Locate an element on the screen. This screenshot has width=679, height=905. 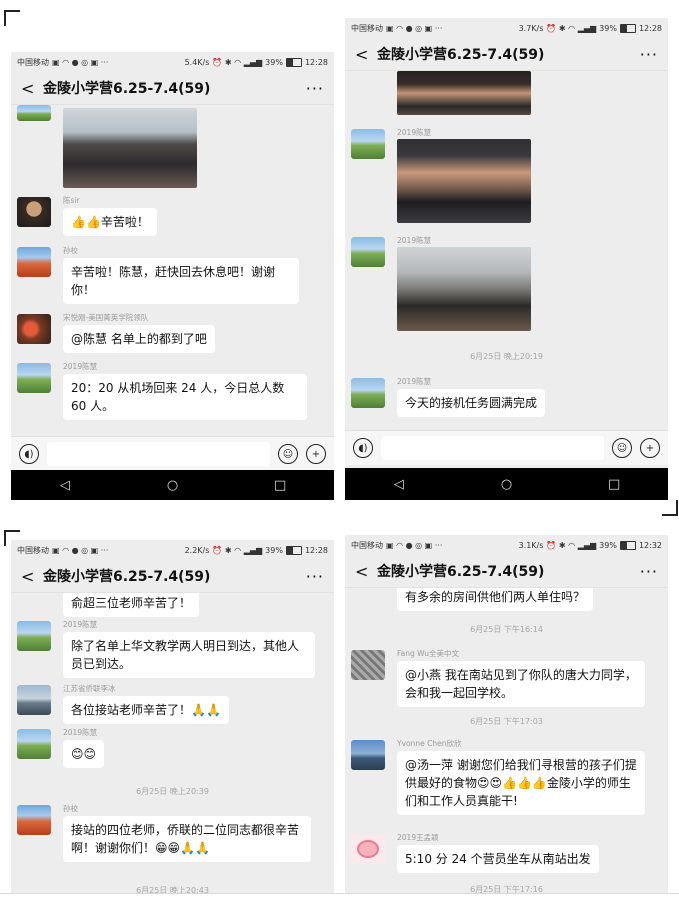
message-bubble: 接站的四位老师，侨联的二位同志都很辛苦啊！谢谢你们！😁😁🙏🙏 is located at coordinates (187, 839).